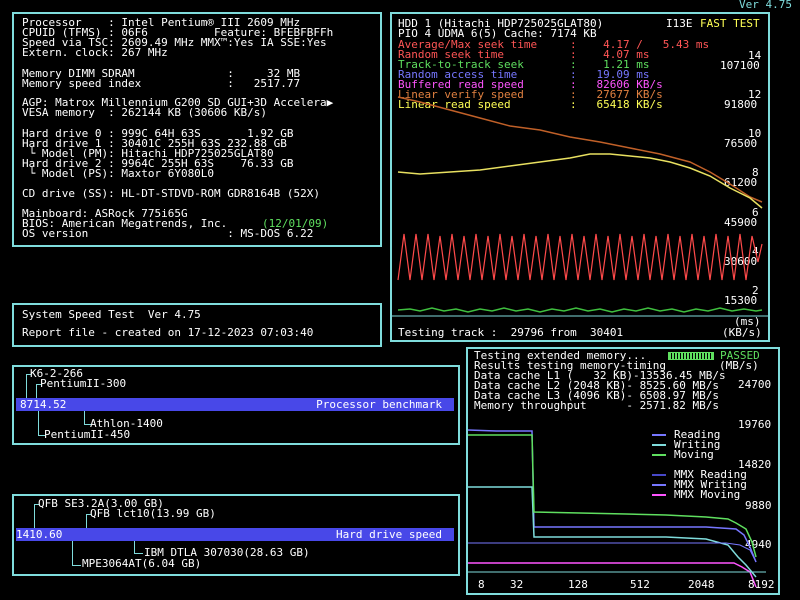 The width and height of the screenshot is (800, 600). Describe the element at coordinates (580, 310) in the screenshot. I see `hdd-track-line` at that location.